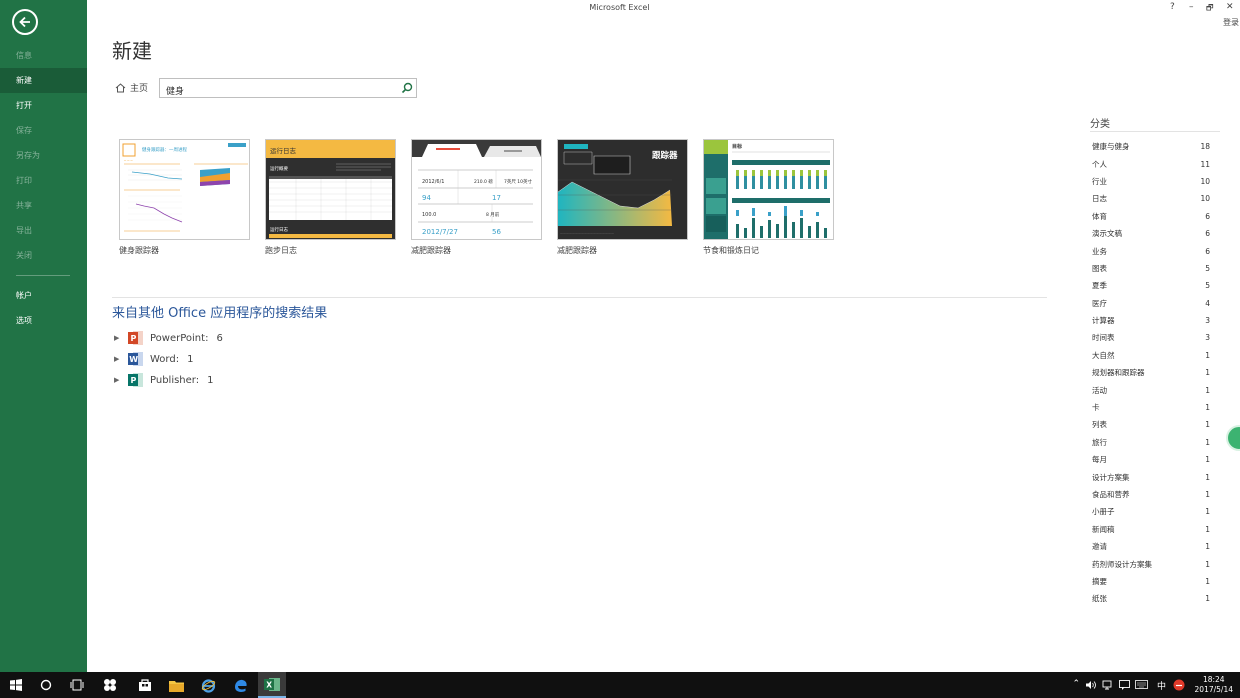 Image resolution: width=1240 pixels, height=698 pixels. Describe the element at coordinates (43, 230) in the screenshot. I see `nav-export: 导出` at that location.